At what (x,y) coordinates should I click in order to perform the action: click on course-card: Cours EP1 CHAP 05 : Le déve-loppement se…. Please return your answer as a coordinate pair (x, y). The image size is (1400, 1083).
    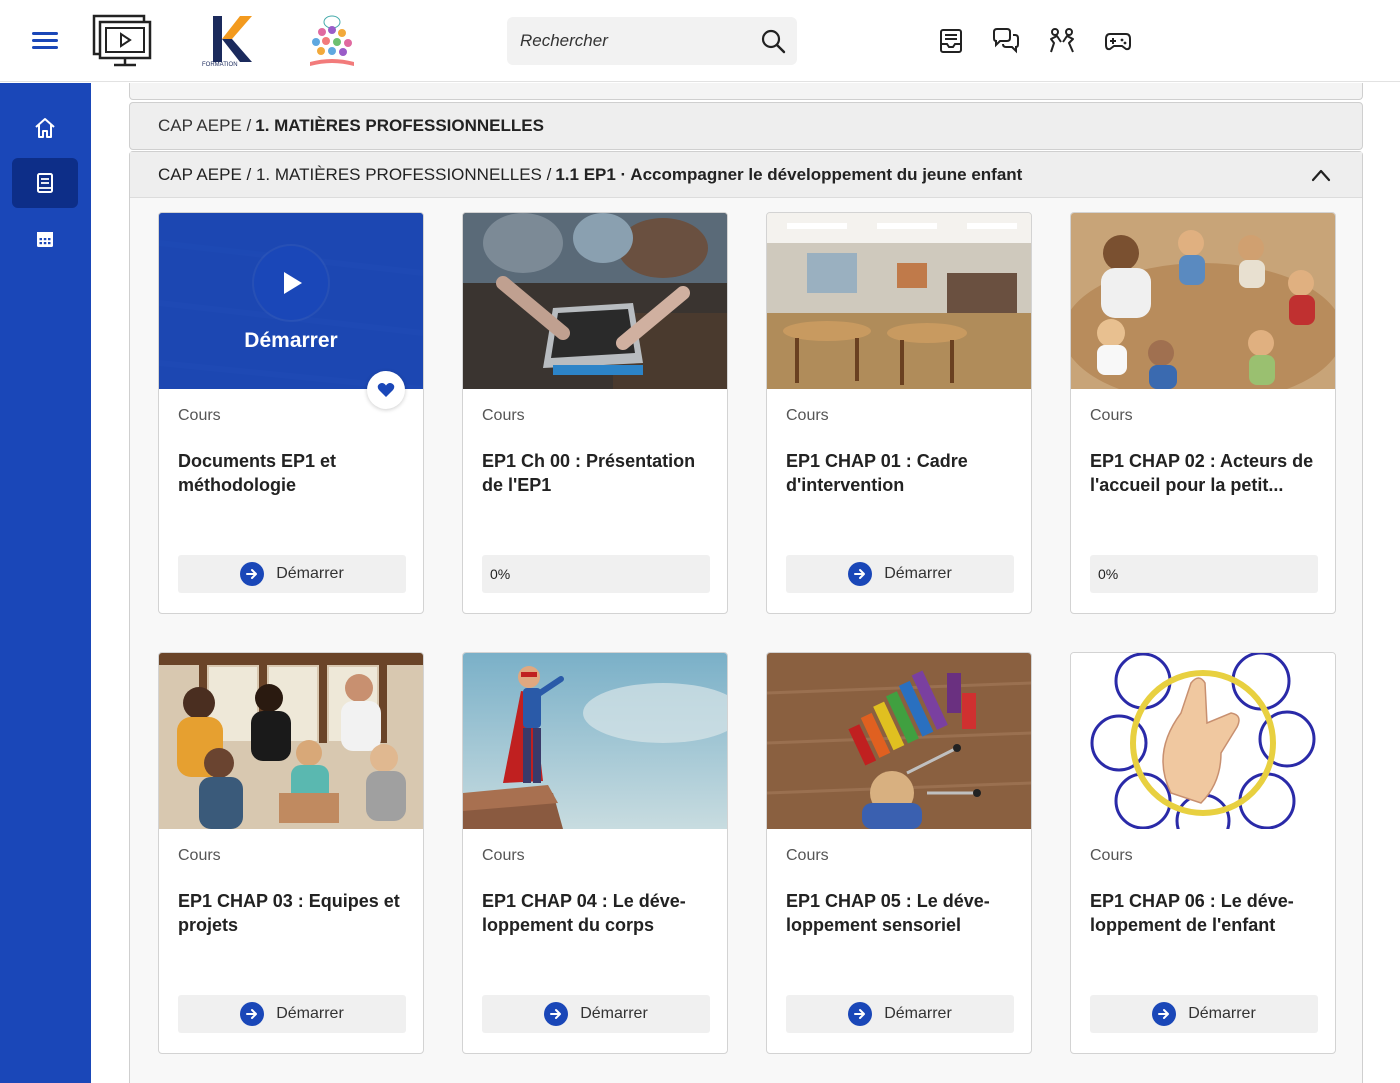
    Looking at the image, I should click on (899, 853).